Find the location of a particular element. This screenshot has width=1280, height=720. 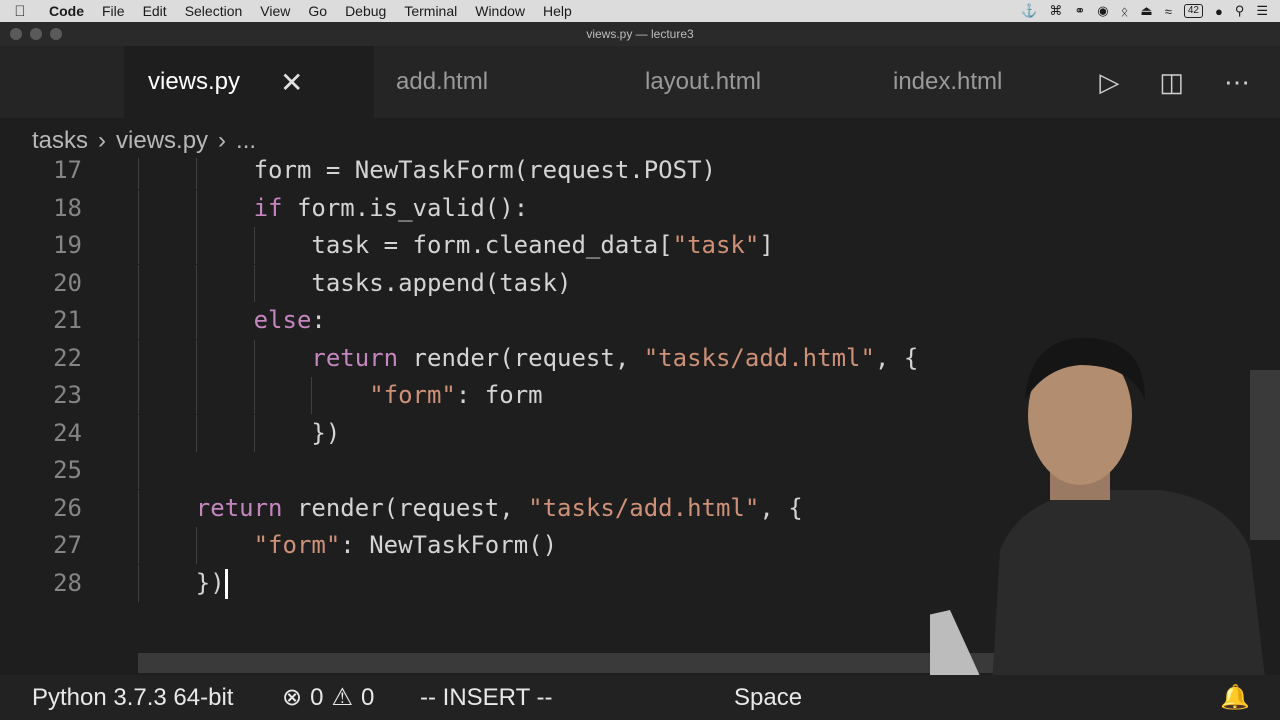

line-number: 22 is located at coordinates (67, 357).